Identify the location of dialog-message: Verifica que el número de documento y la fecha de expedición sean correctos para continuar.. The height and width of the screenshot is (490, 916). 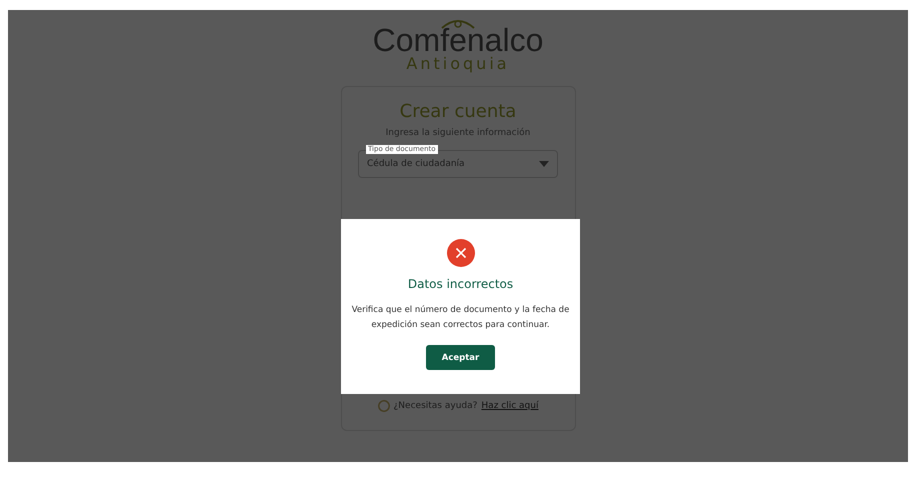
(460, 318).